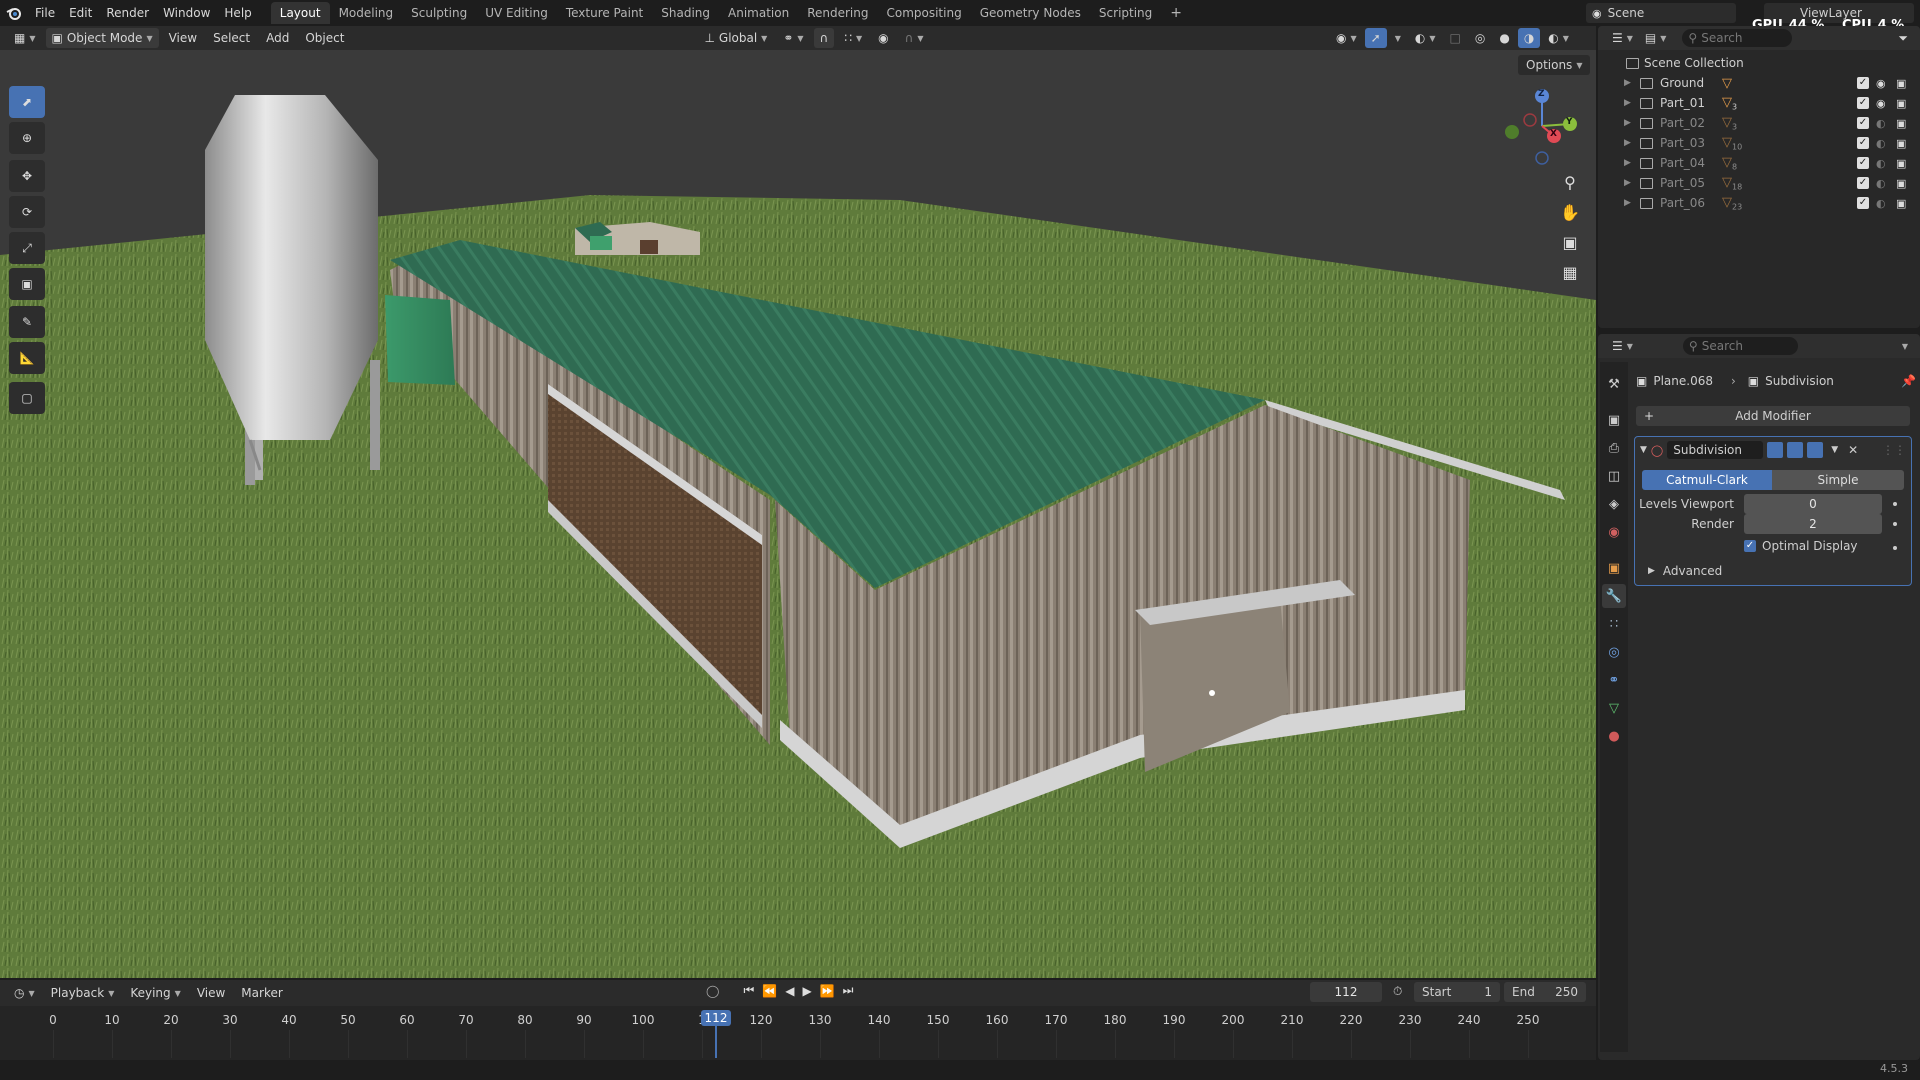 This screenshot has width=1920, height=1080. What do you see at coordinates (324, 38) in the screenshot?
I see `menu-object: Object` at bounding box center [324, 38].